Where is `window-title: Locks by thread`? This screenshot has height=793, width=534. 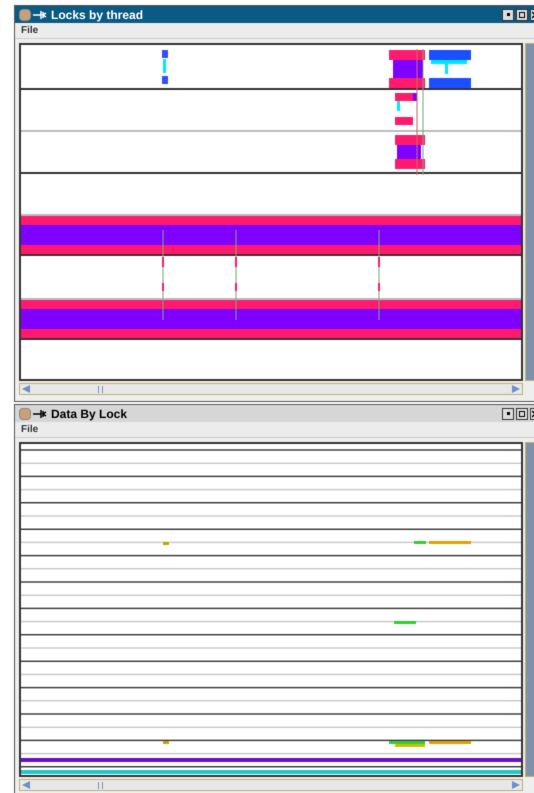 window-title: Locks by thread is located at coordinates (97, 15).